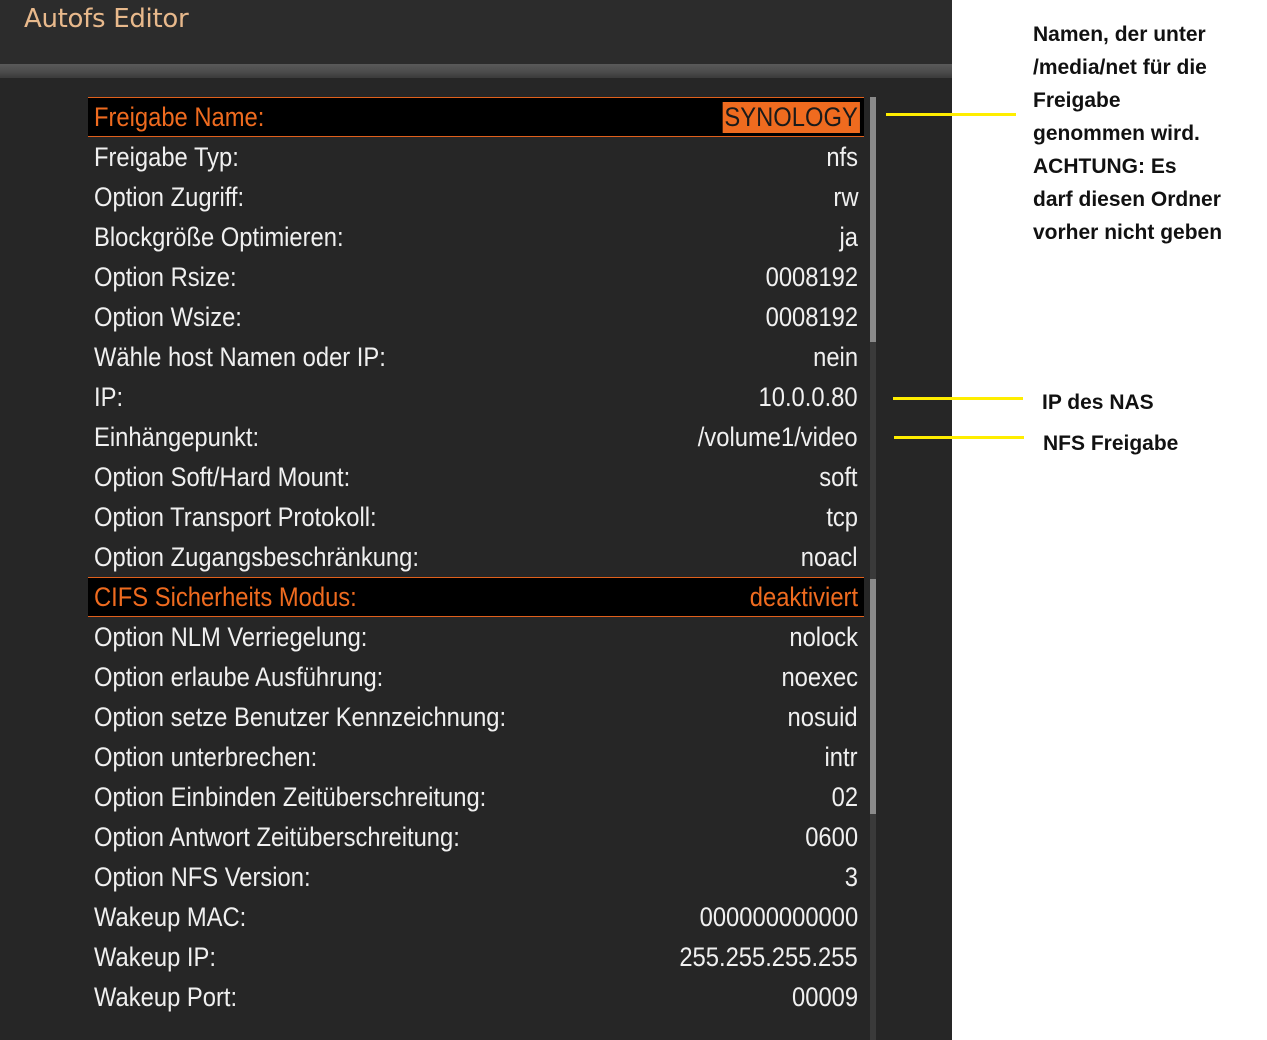 The width and height of the screenshot is (1267, 1040). I want to click on setting-value: nfs, so click(842, 156).